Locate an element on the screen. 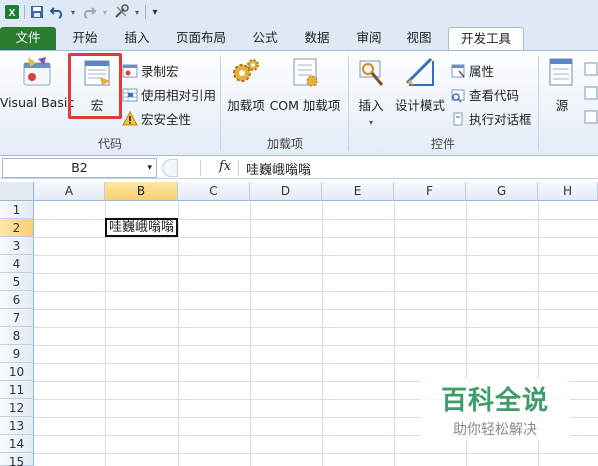 The width and height of the screenshot is (598, 466). column-header: F is located at coordinates (430, 191).